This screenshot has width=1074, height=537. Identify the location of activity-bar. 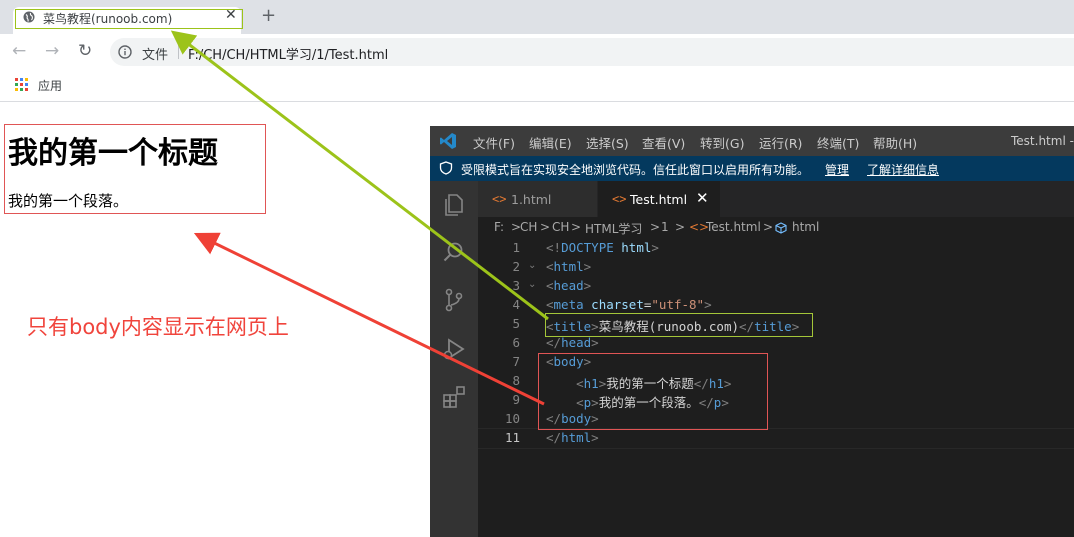
(454, 359).